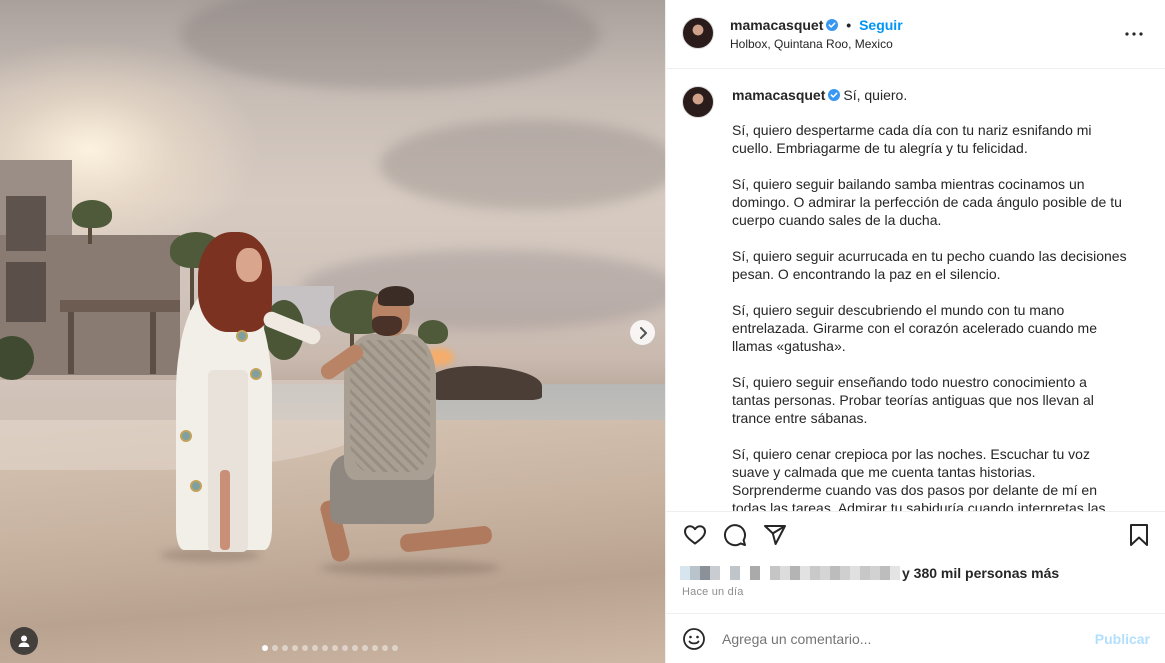 The image size is (1165, 663). I want to click on caption-header: mamacasquet Sí, quiero., so click(819, 95).